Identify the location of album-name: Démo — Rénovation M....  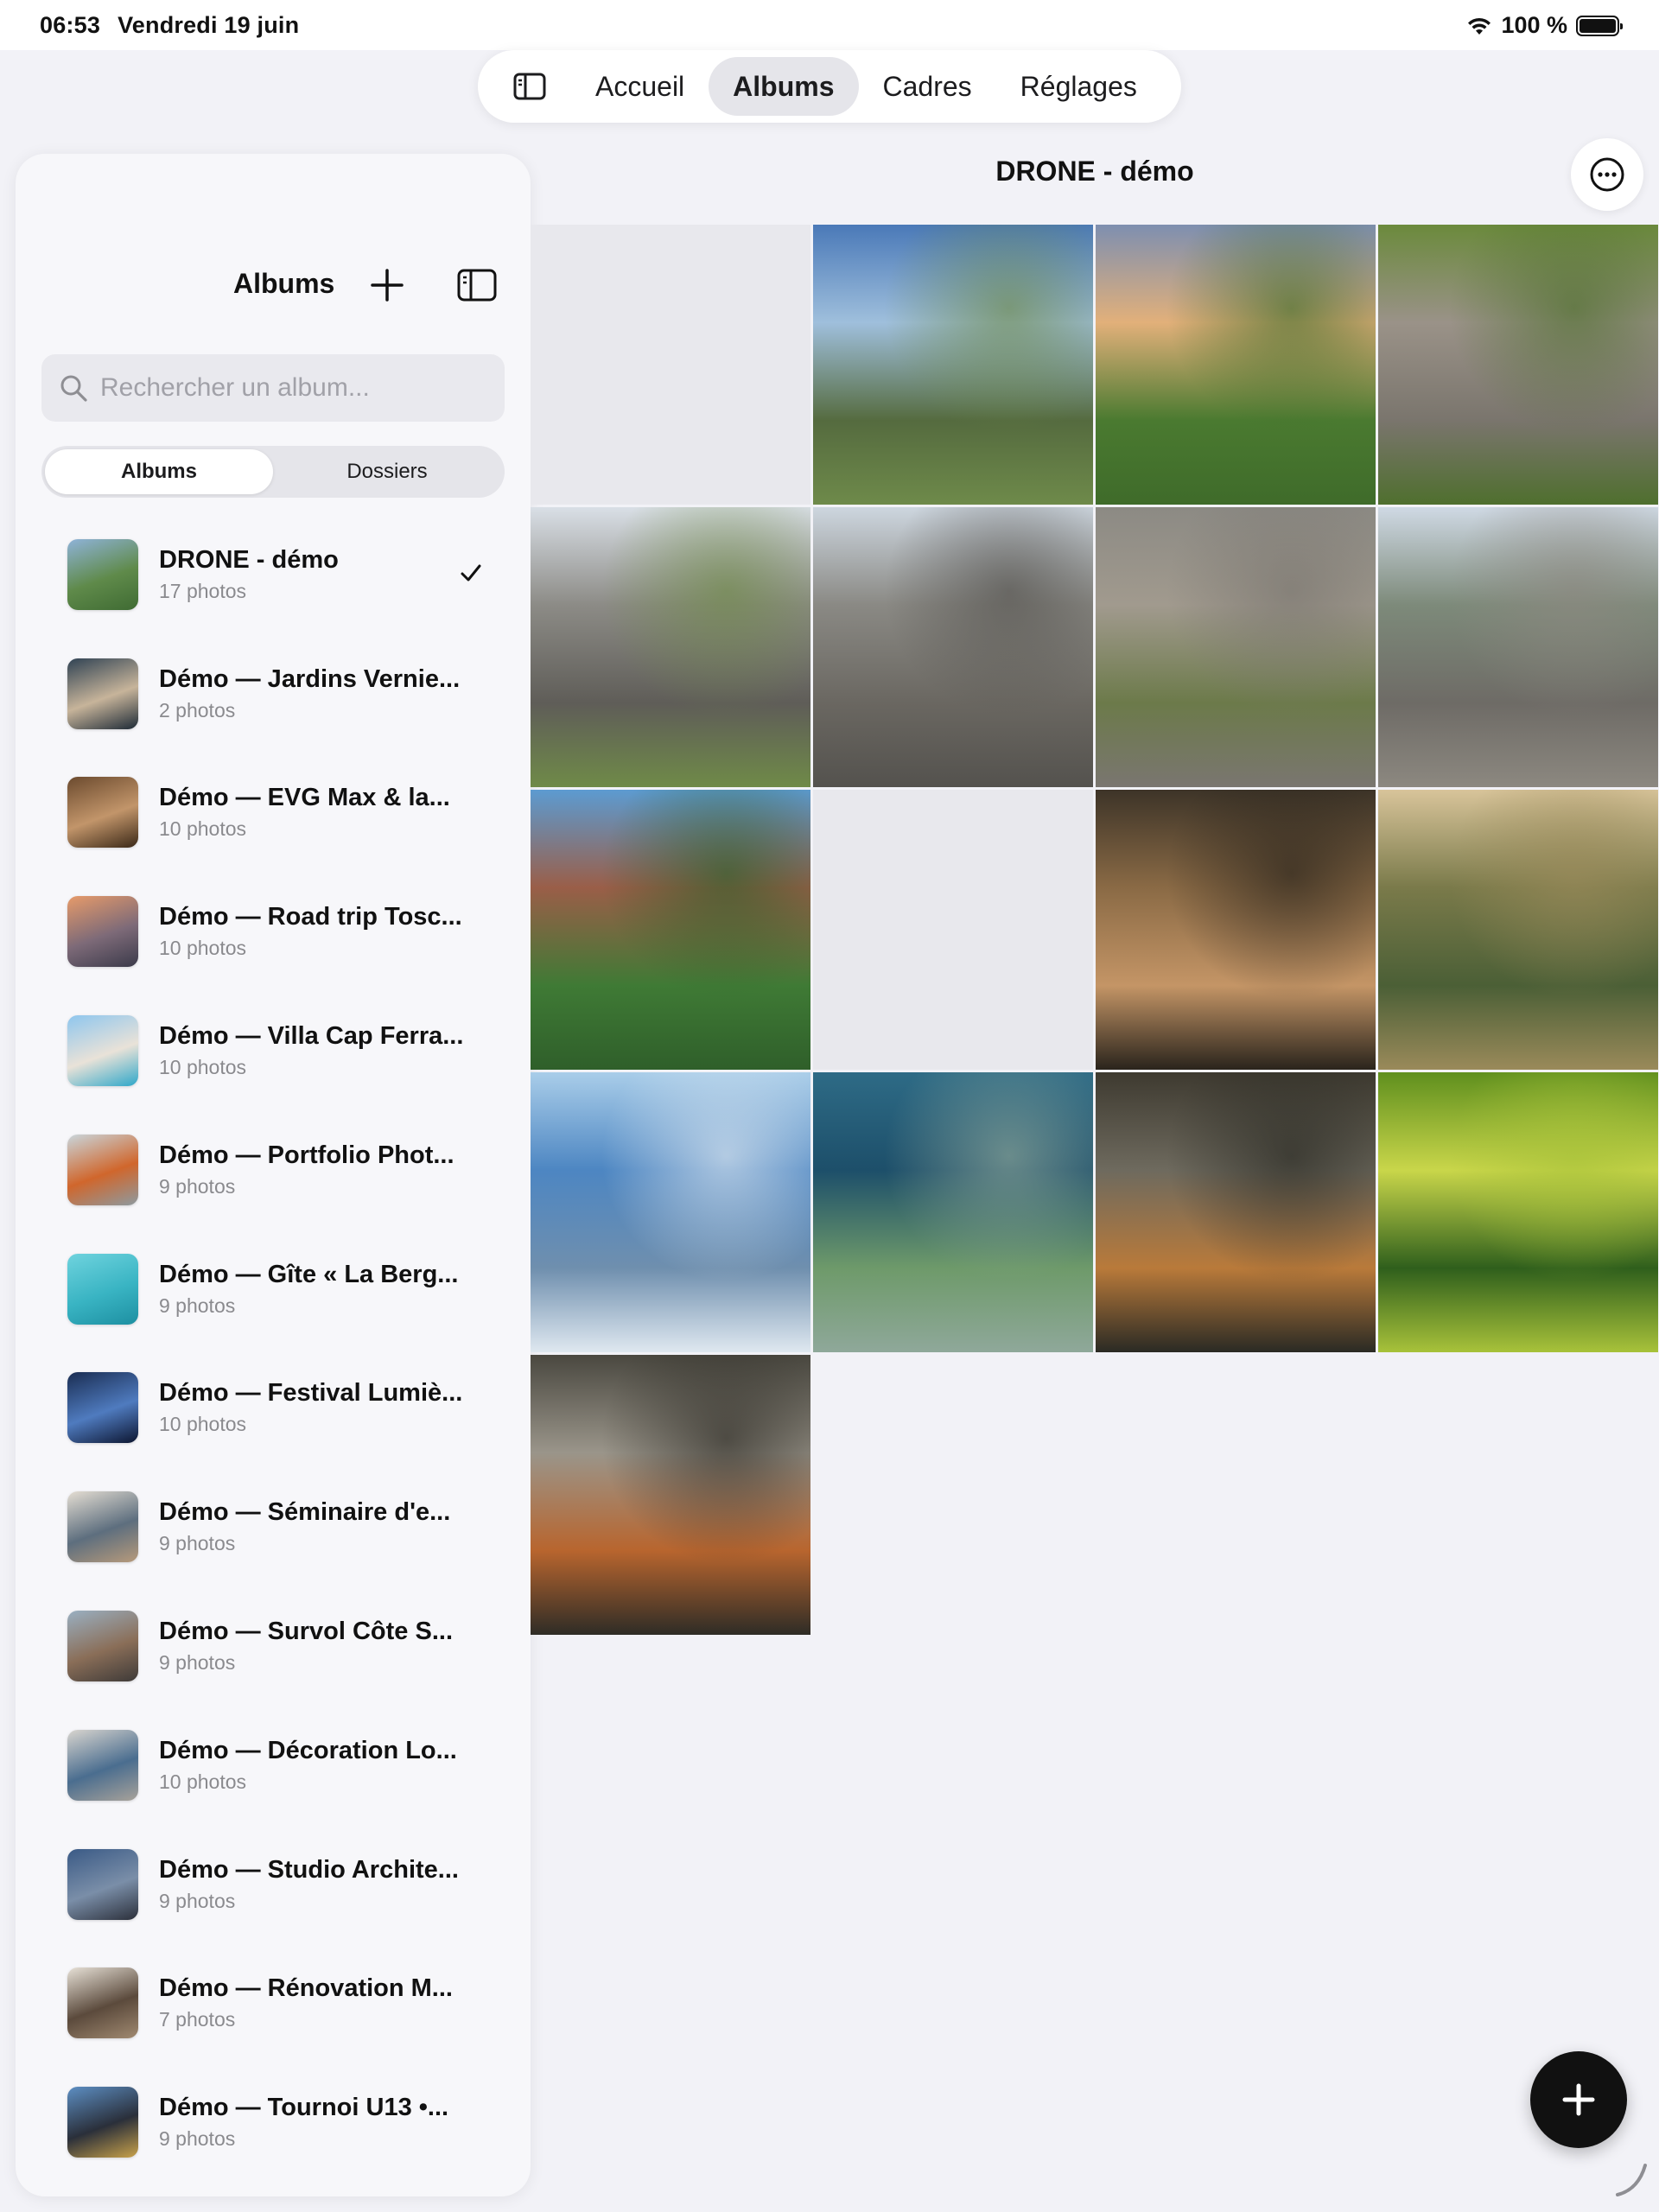
(306, 1989).